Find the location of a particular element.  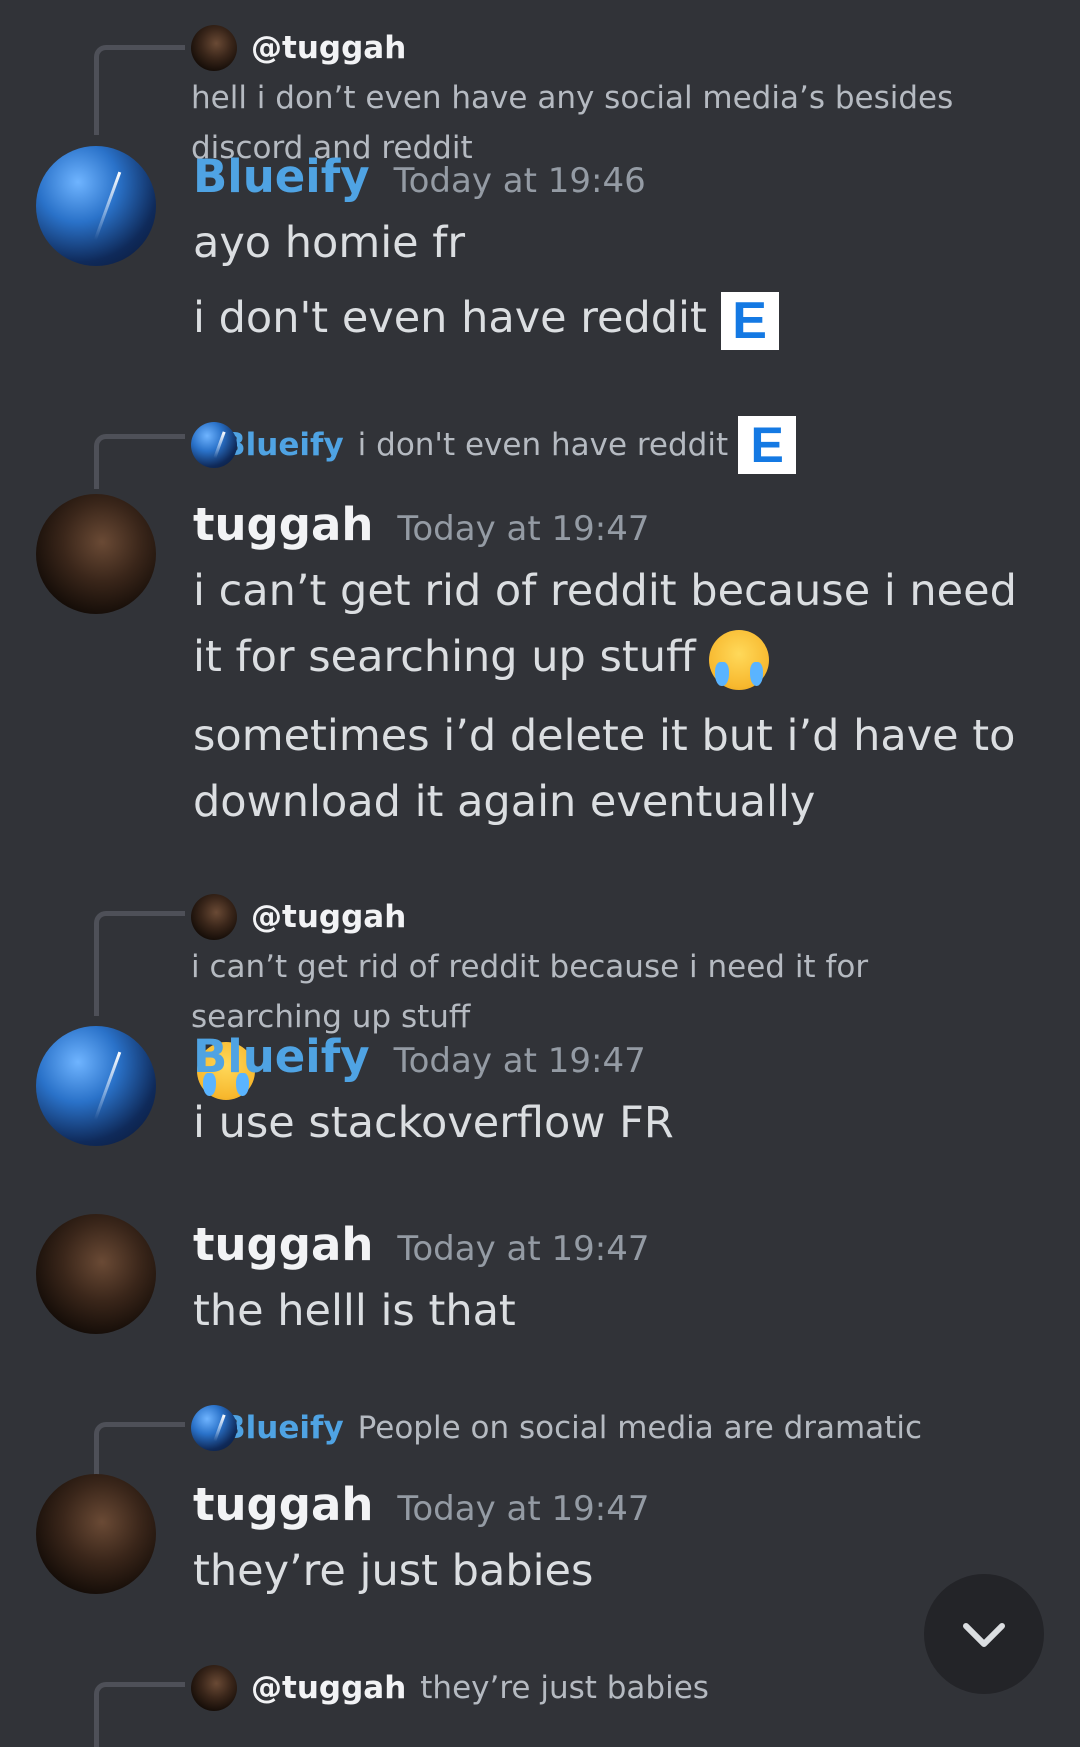

reply-preview: @tuggah they’re just babies is located at coordinates (606, 1688).